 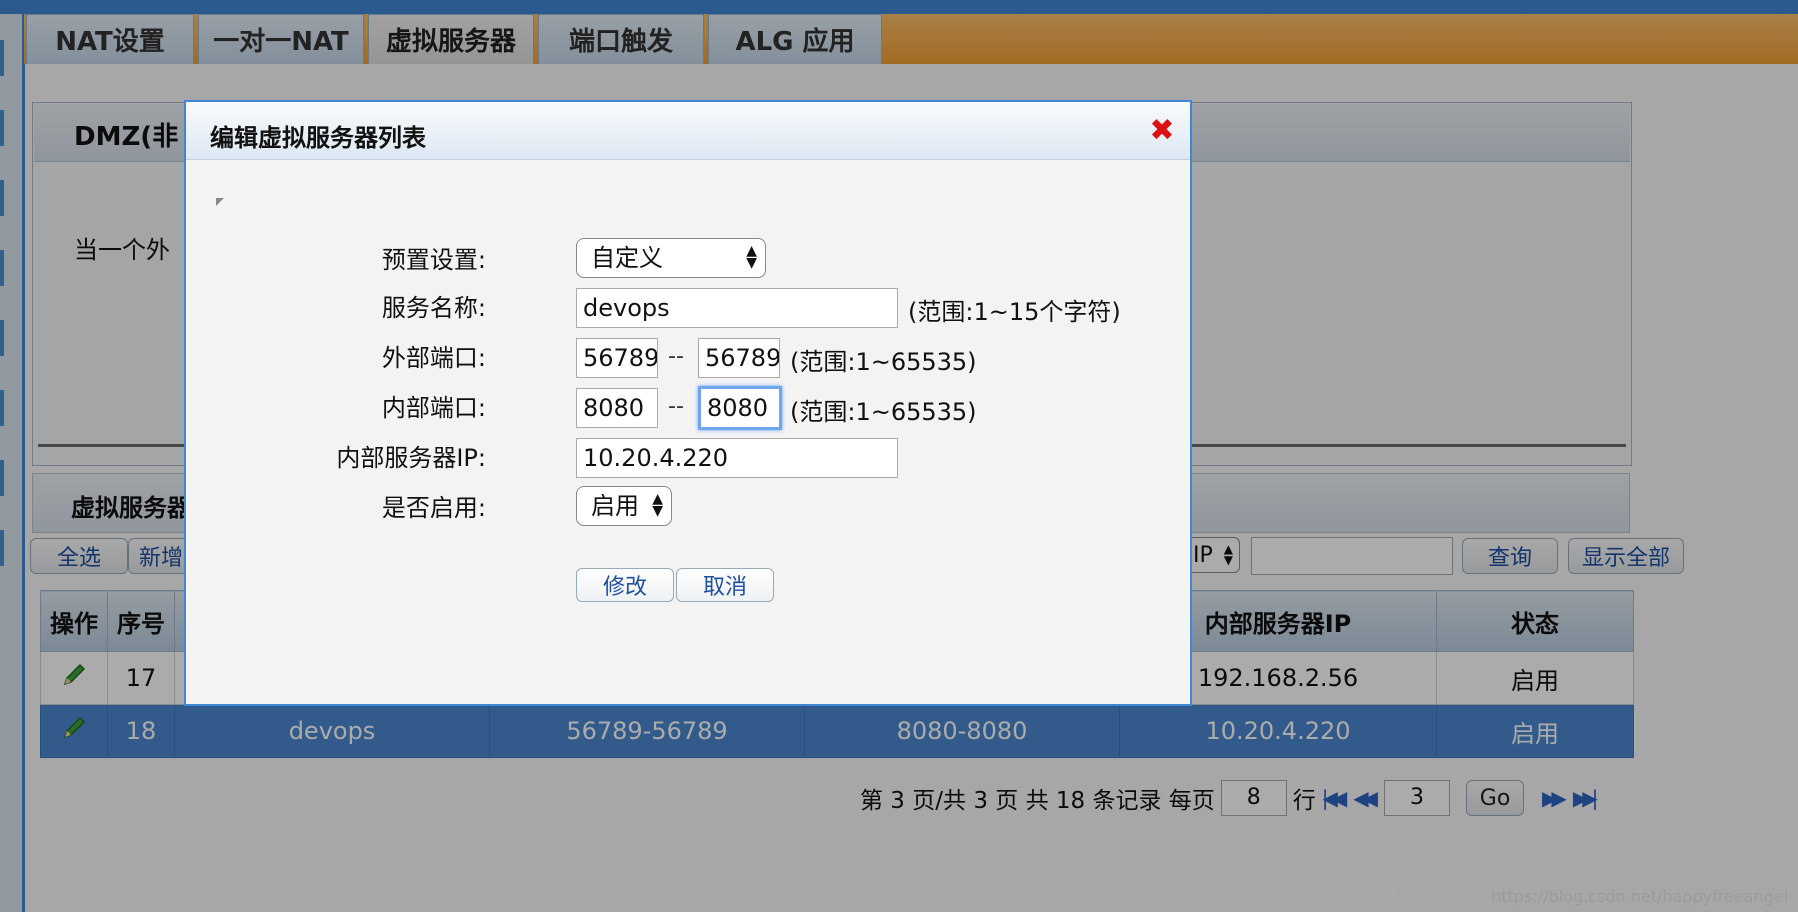 I want to click on external-port-label: 外部端口:, so click(x=433, y=358).